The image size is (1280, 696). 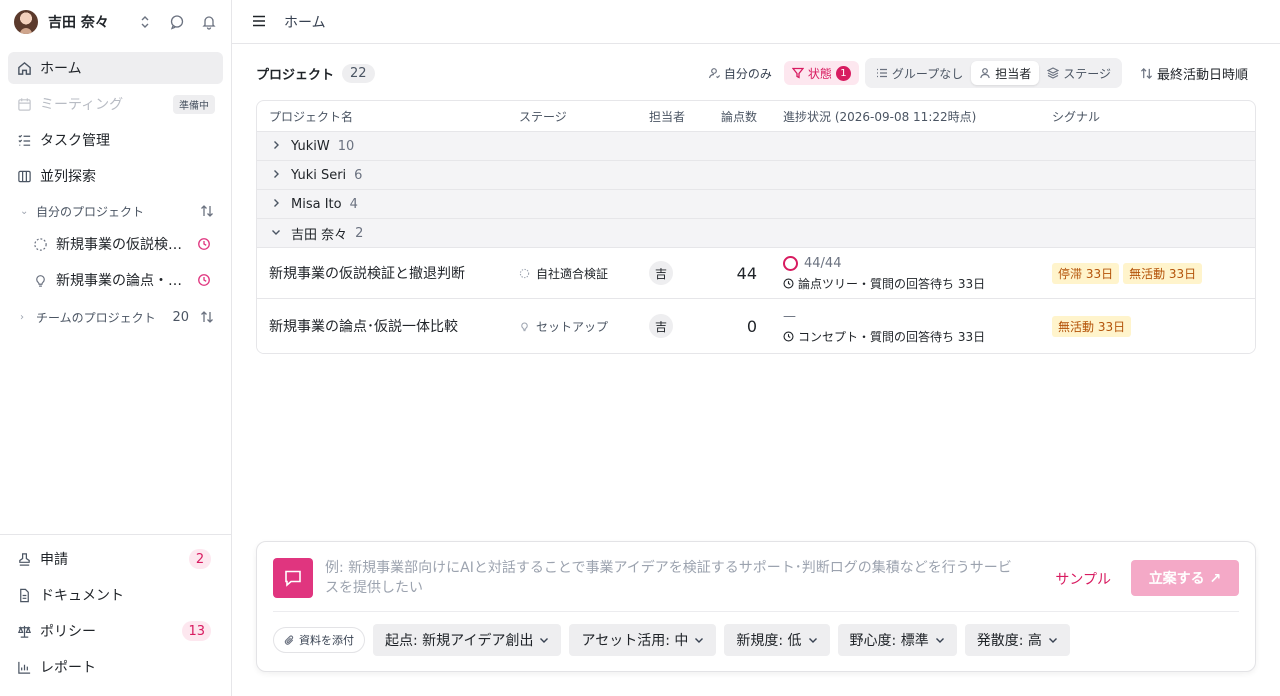 What do you see at coordinates (892, 336) in the screenshot?
I see `progress-status: コンセプト・質問の回答待ち 33日` at bounding box center [892, 336].